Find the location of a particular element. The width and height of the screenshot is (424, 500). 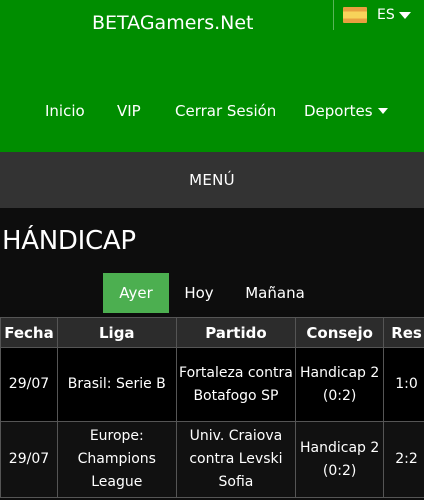

main-nav: Inicio VIP Cerrar Sesión Deportes is located at coordinates (212, 112).